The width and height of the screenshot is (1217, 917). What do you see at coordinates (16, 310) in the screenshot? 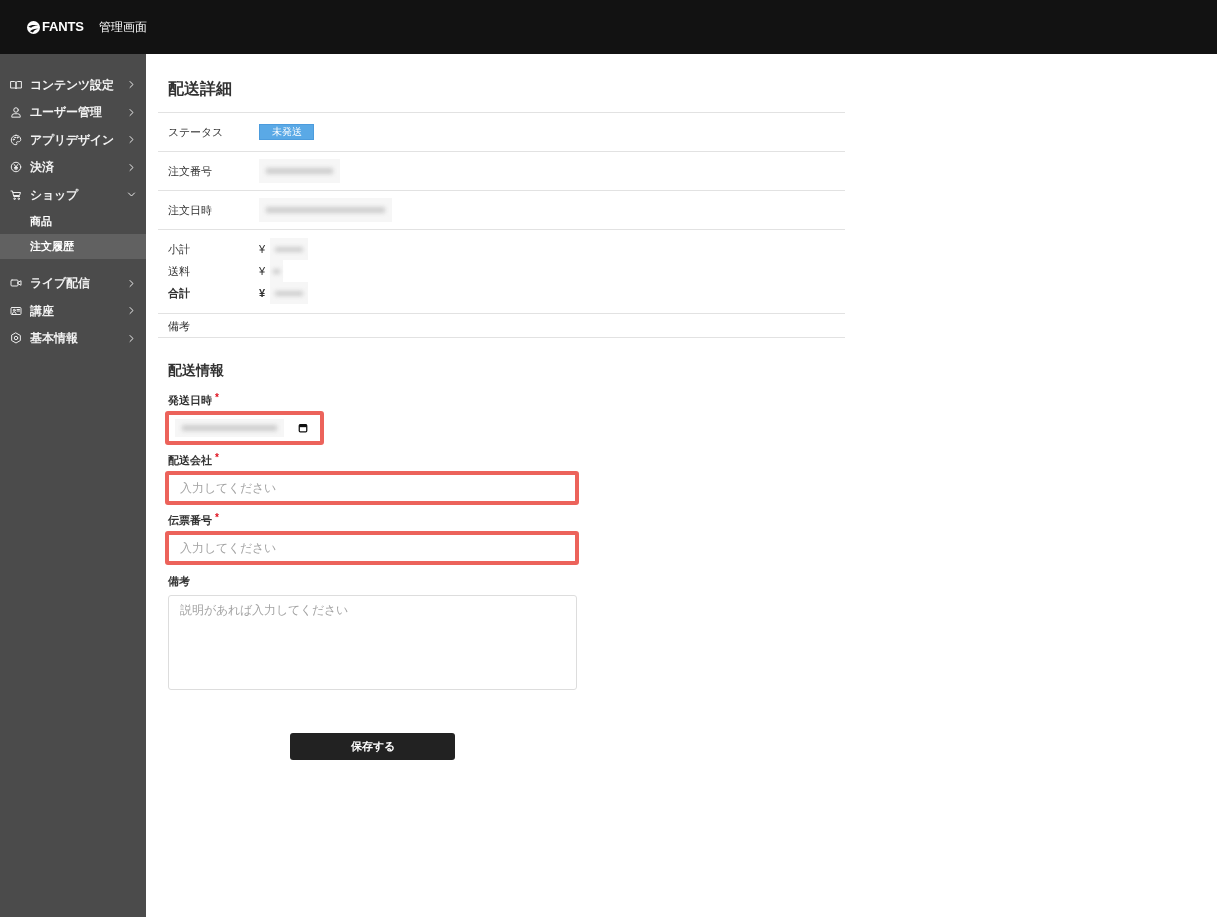
I see `board-icon` at bounding box center [16, 310].